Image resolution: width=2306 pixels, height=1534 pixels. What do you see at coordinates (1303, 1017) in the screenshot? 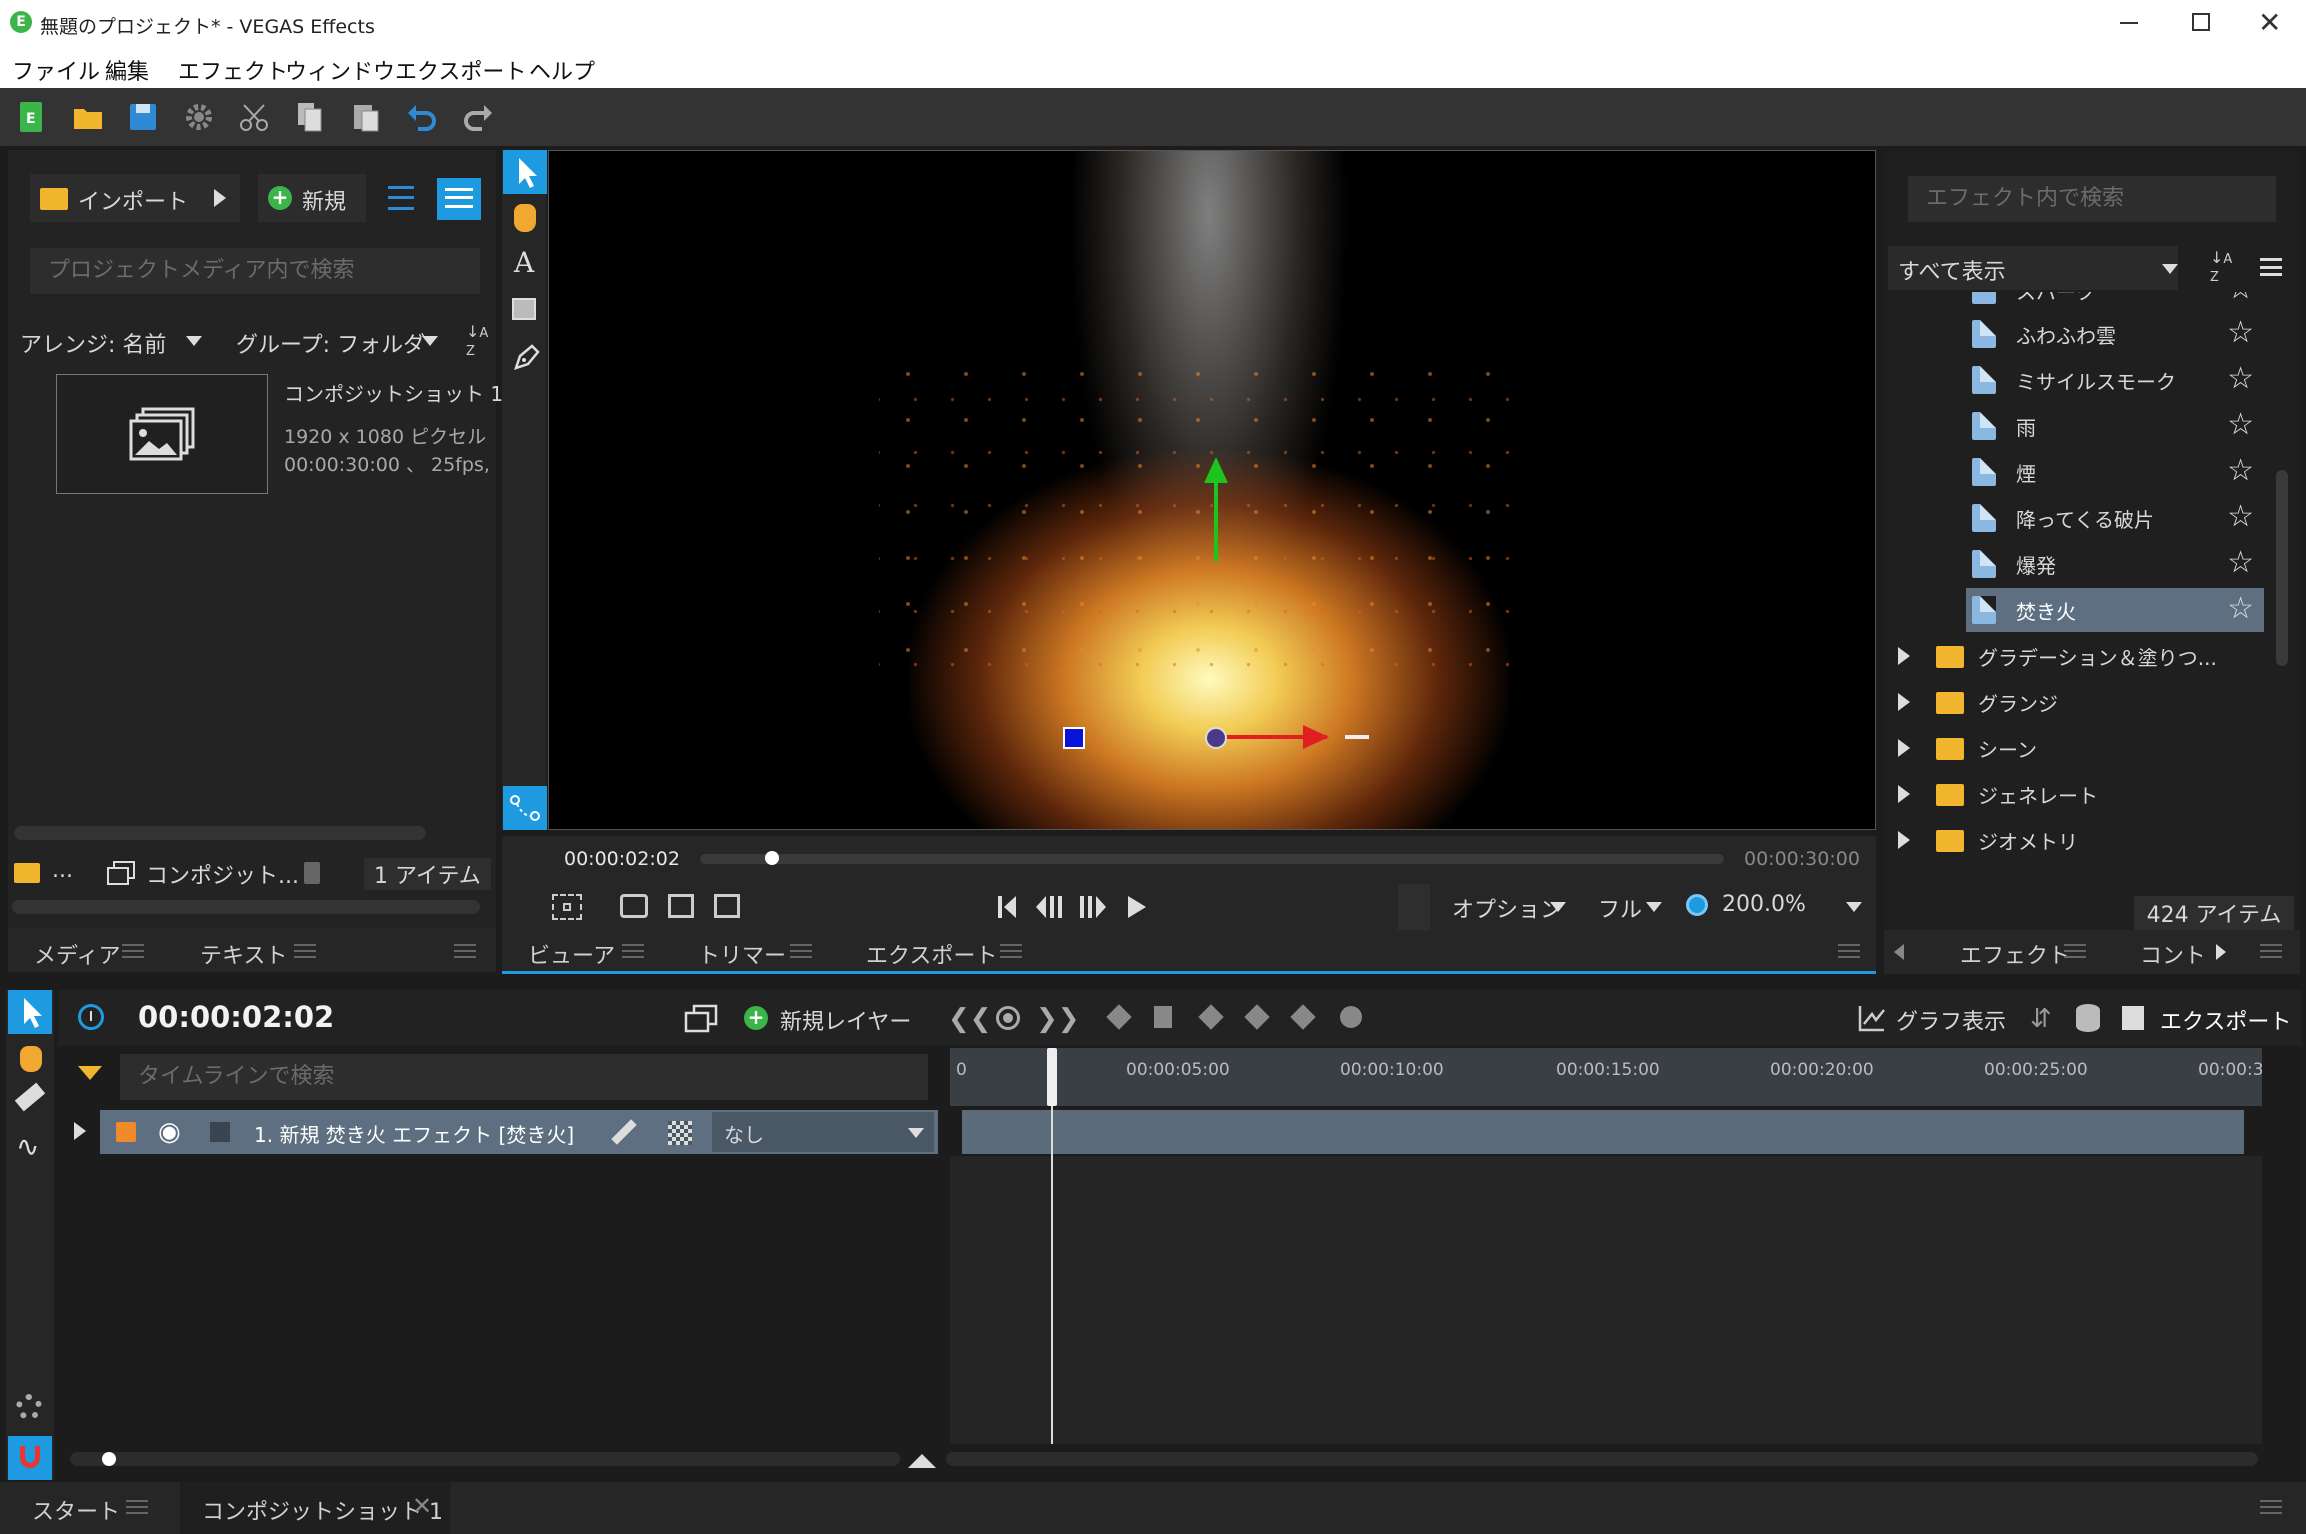
I see `keyframe-auto-icon` at bounding box center [1303, 1017].